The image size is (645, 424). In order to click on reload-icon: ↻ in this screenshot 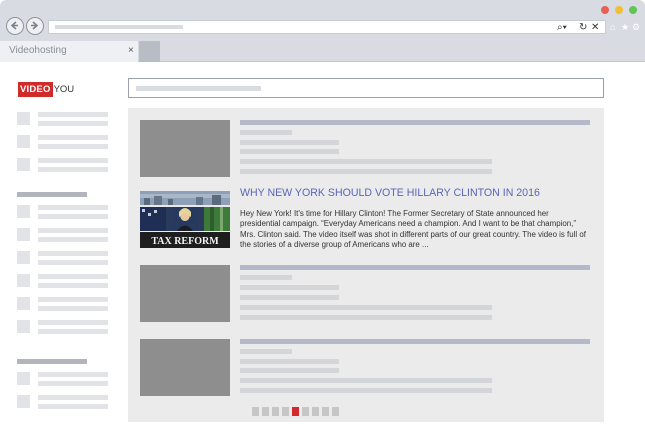, I will do `click(583, 28)`.